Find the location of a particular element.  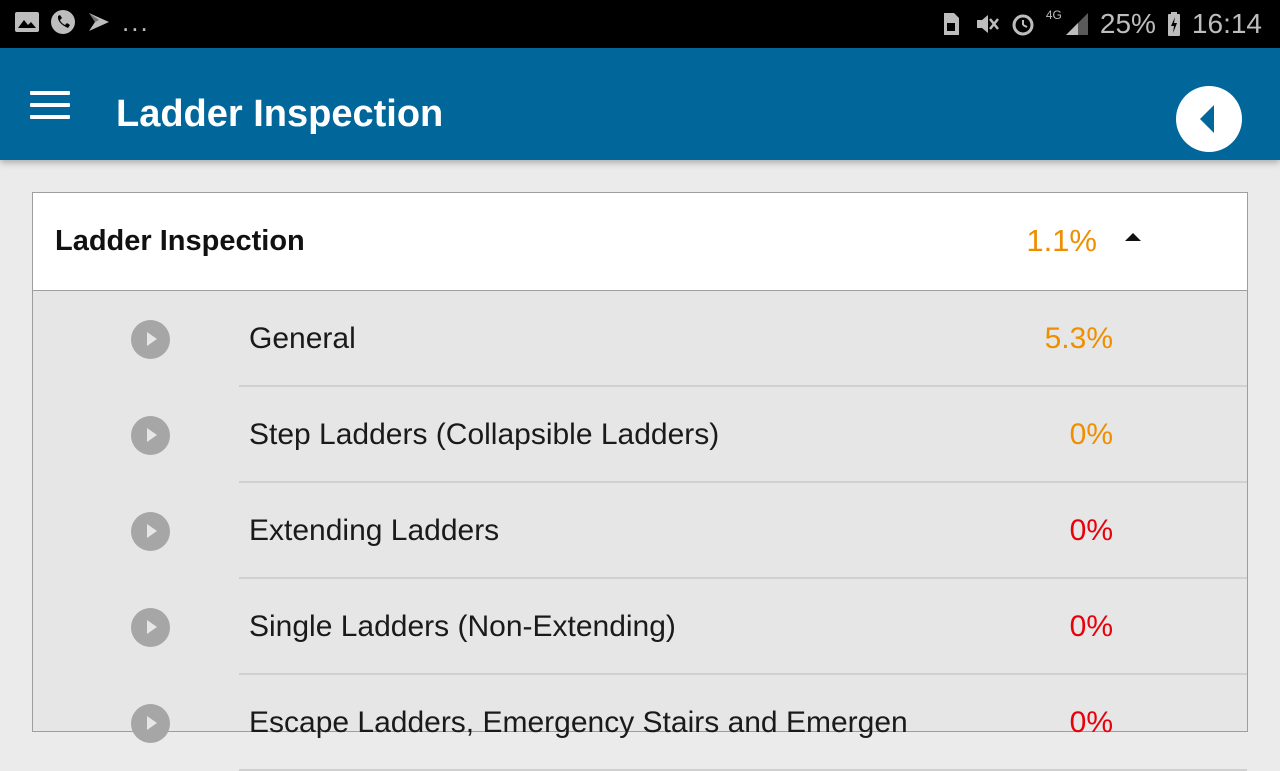

back-button is located at coordinates (1209, 119).